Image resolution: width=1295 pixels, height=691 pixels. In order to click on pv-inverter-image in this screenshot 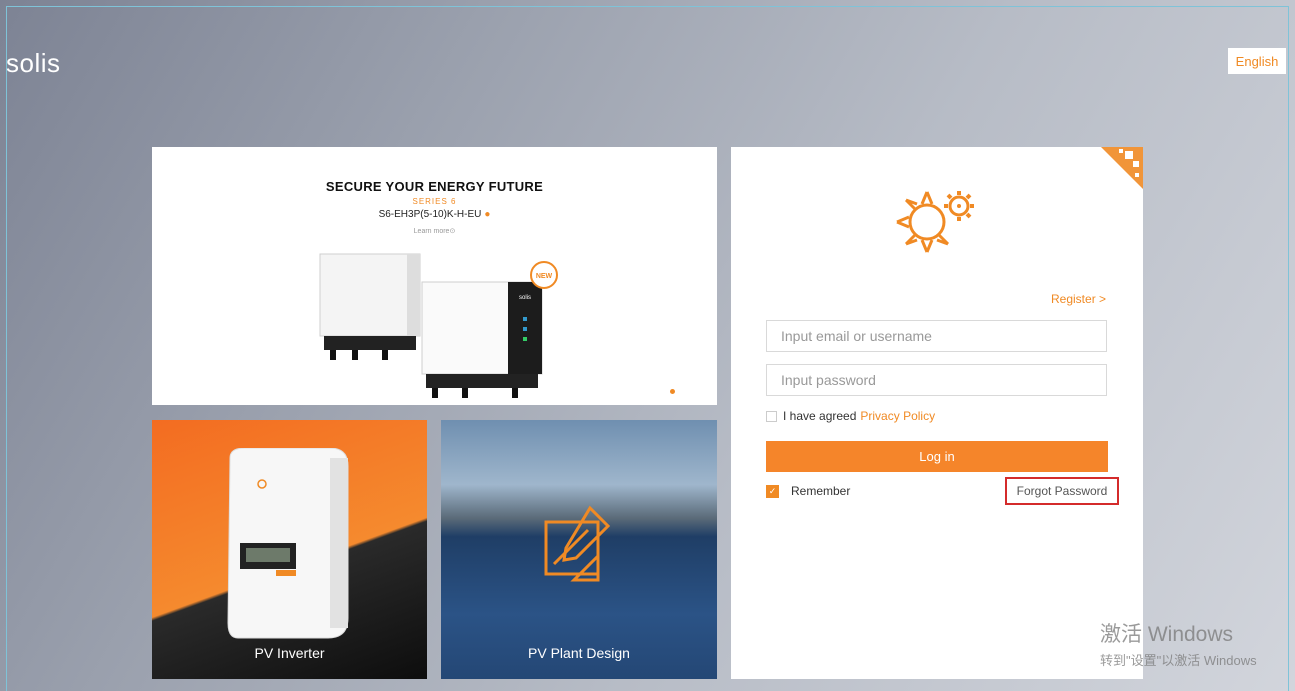, I will do `click(288, 543)`.